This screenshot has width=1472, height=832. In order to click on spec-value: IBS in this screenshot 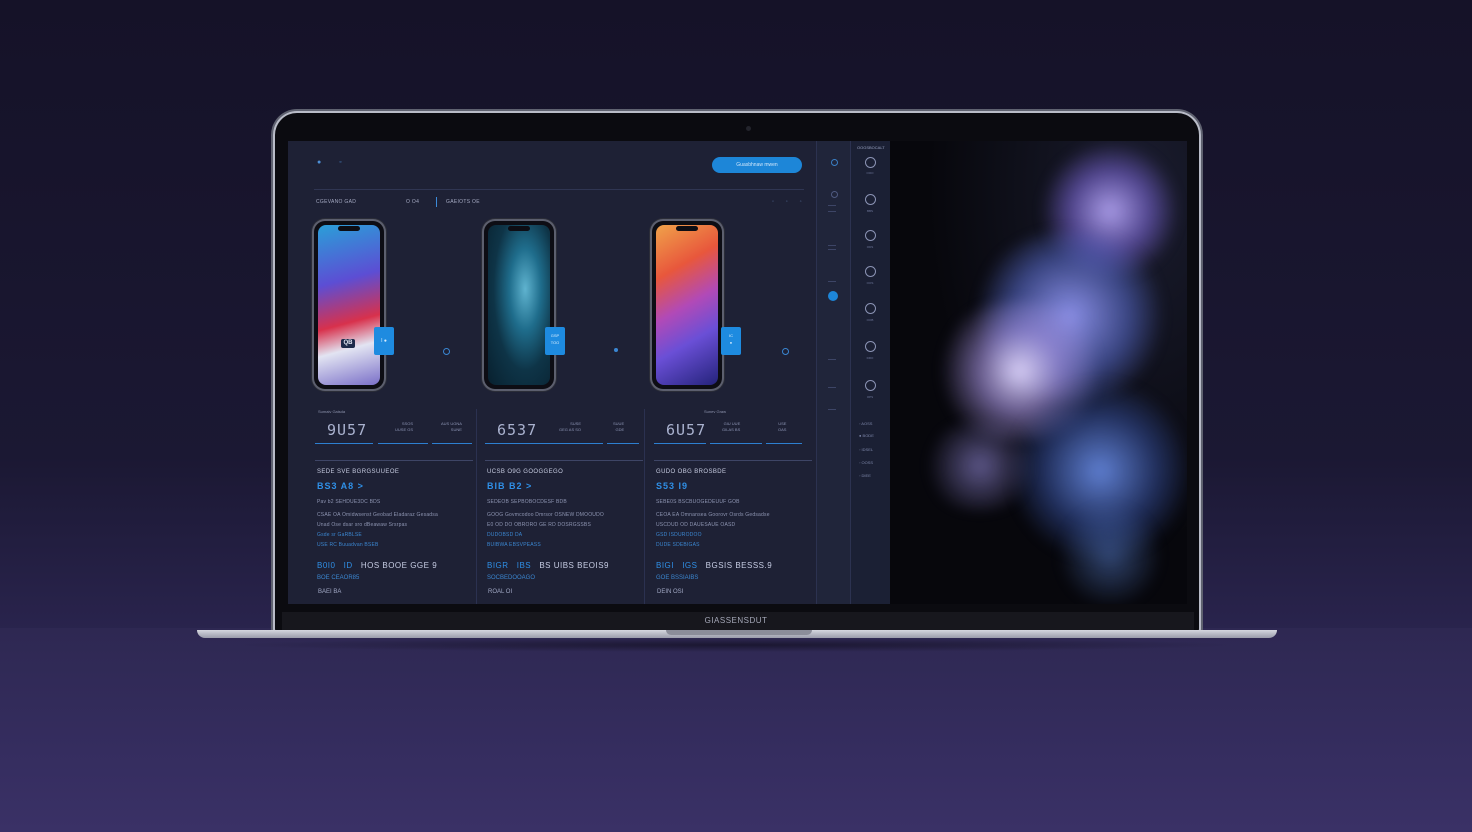, I will do `click(524, 565)`.